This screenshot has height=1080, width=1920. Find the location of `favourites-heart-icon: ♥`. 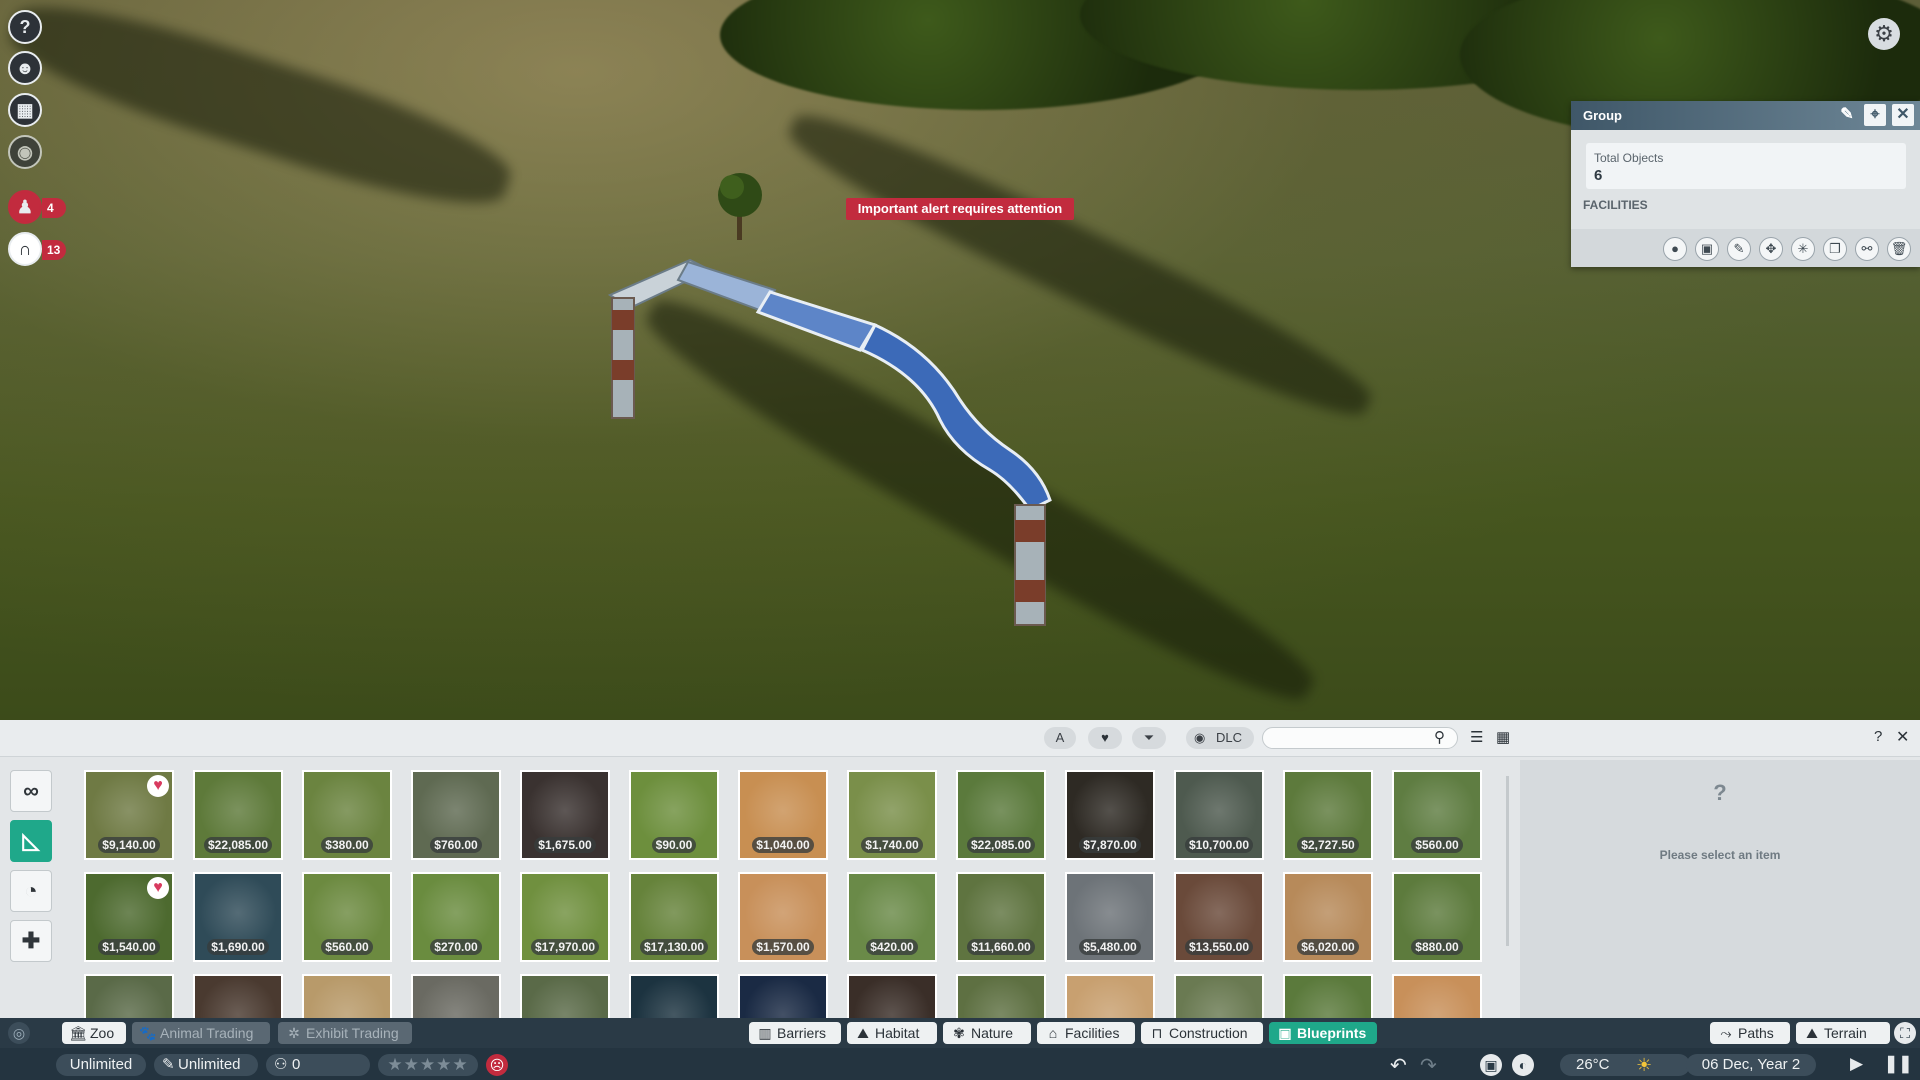

favourites-heart-icon: ♥ is located at coordinates (1105, 738).